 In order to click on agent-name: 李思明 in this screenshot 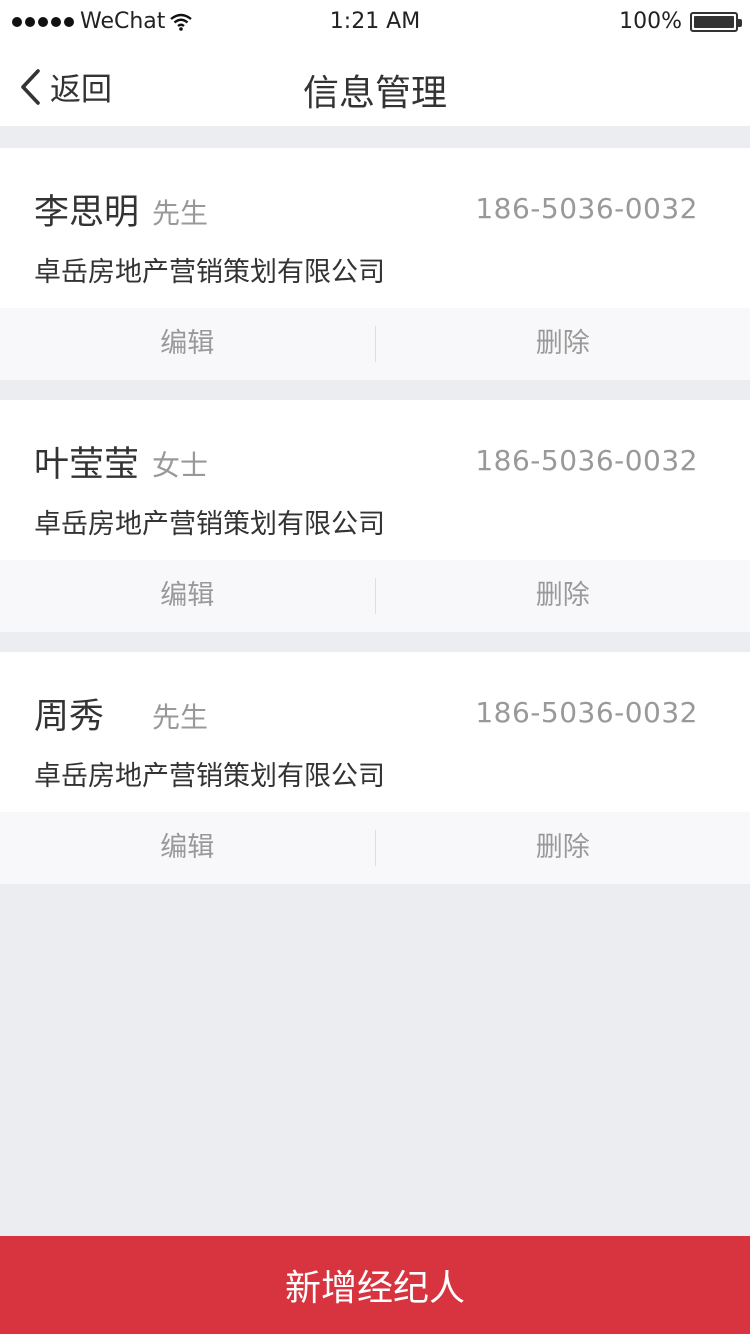, I will do `click(87, 213)`.